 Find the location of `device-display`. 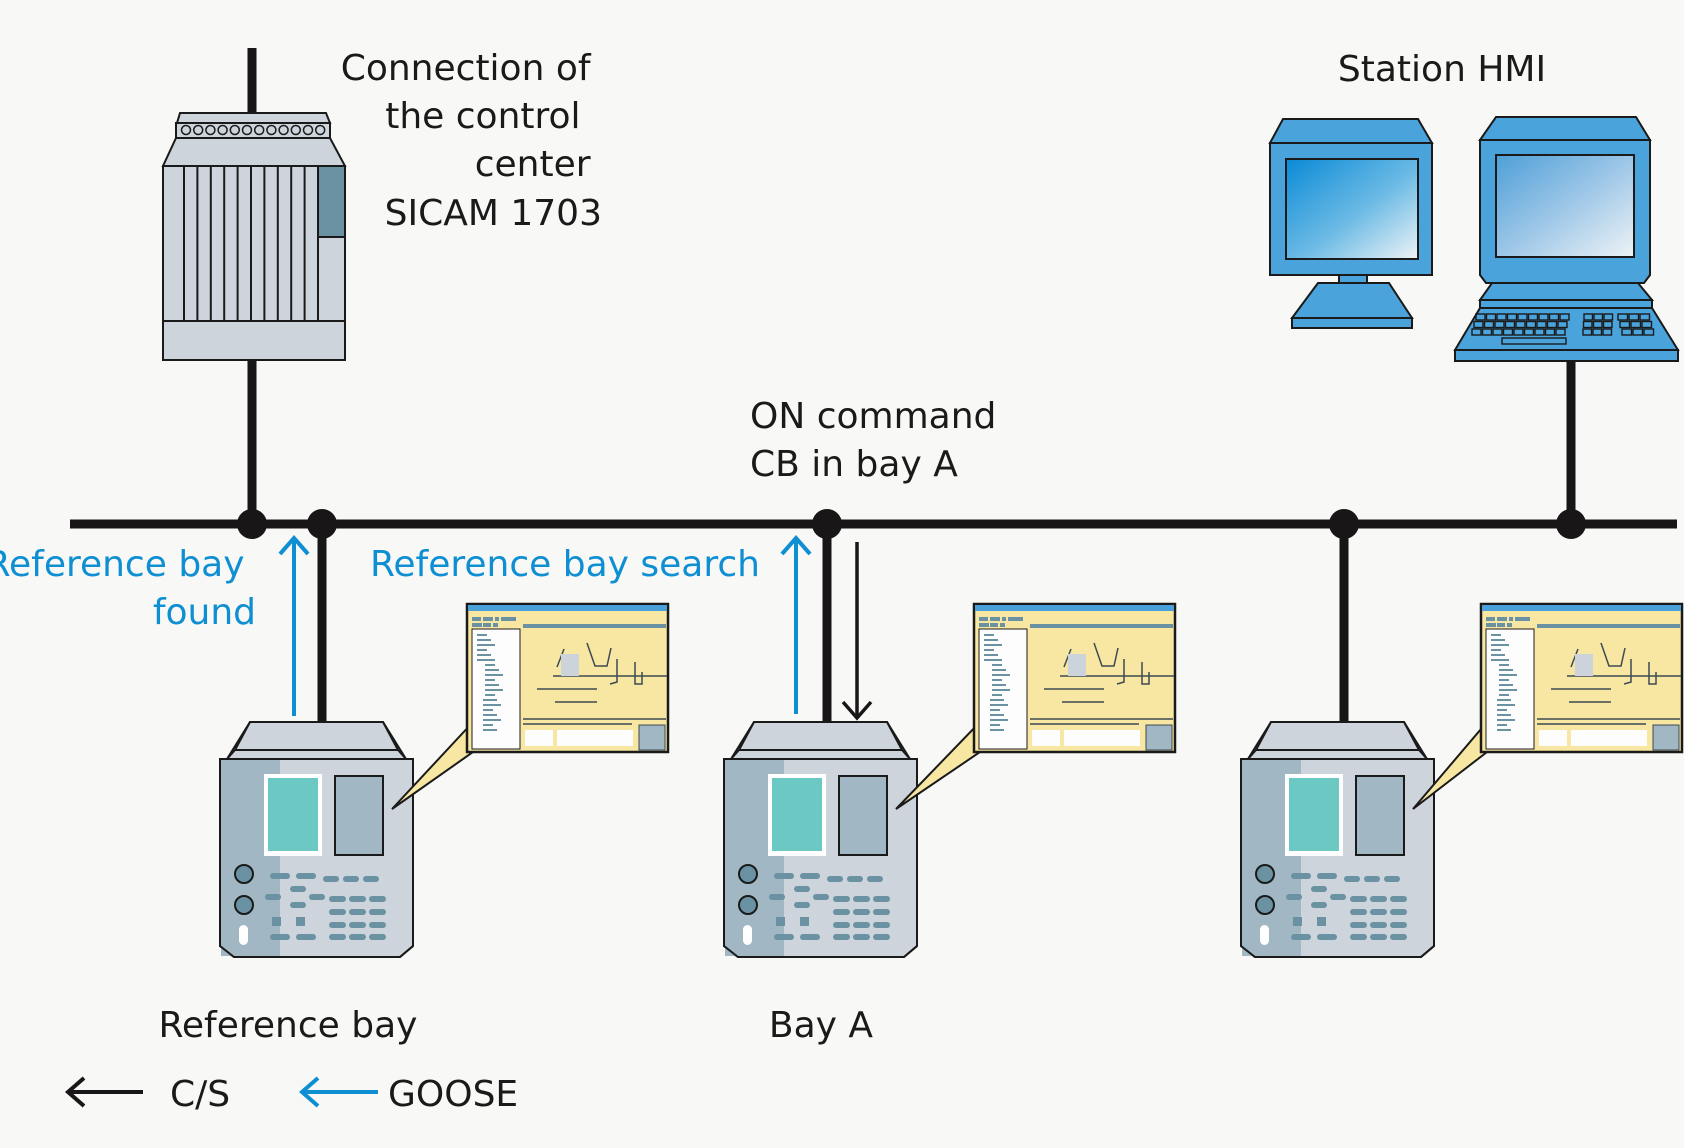

device-display is located at coordinates (293, 814).